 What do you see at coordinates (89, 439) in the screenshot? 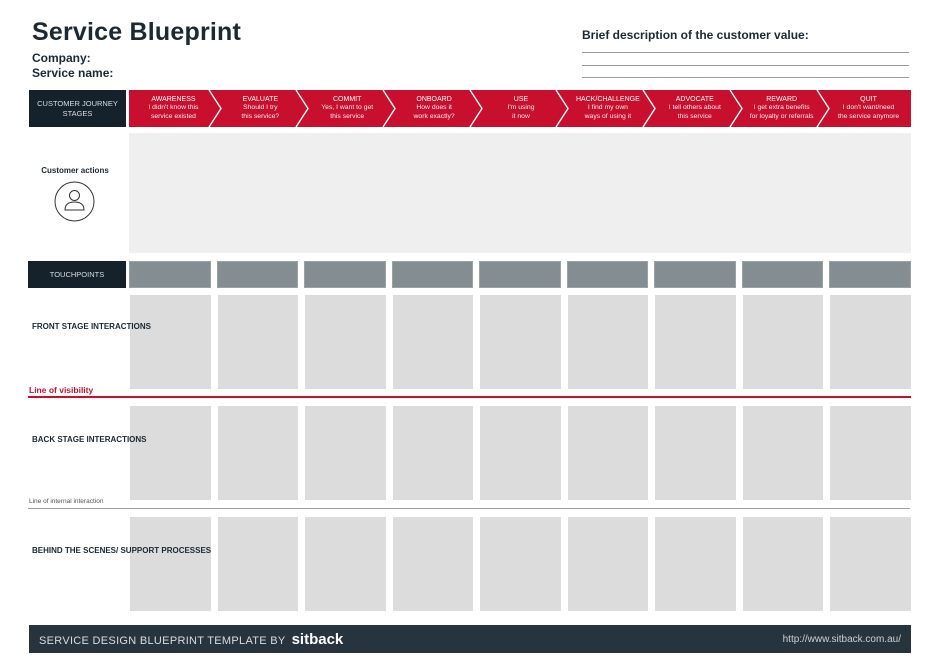
I see `back-stage-label: BACK STAGE INTERACTIONS` at bounding box center [89, 439].